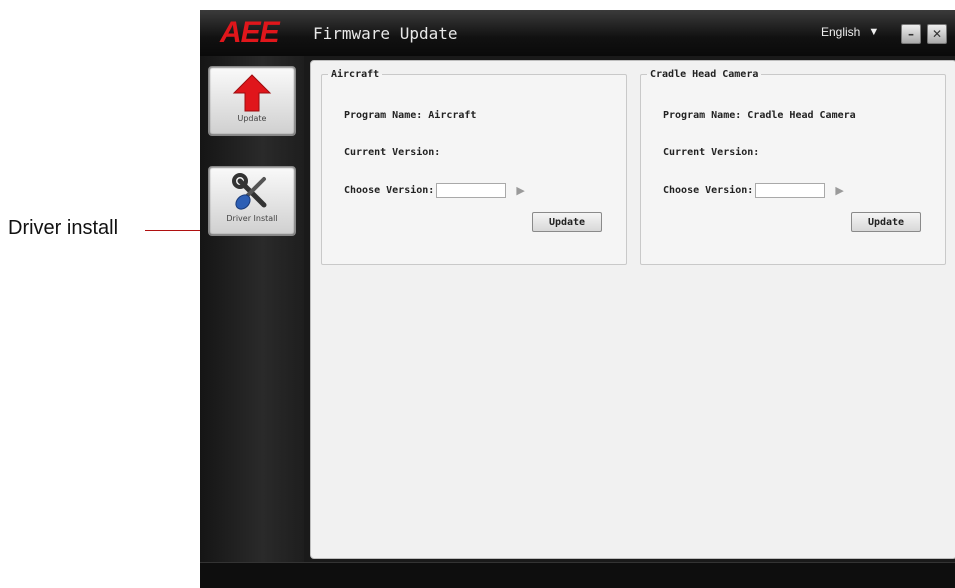 Image resolution: width=955 pixels, height=588 pixels. What do you see at coordinates (355, 74) in the screenshot?
I see `panel-legend: Aircraft` at bounding box center [355, 74].